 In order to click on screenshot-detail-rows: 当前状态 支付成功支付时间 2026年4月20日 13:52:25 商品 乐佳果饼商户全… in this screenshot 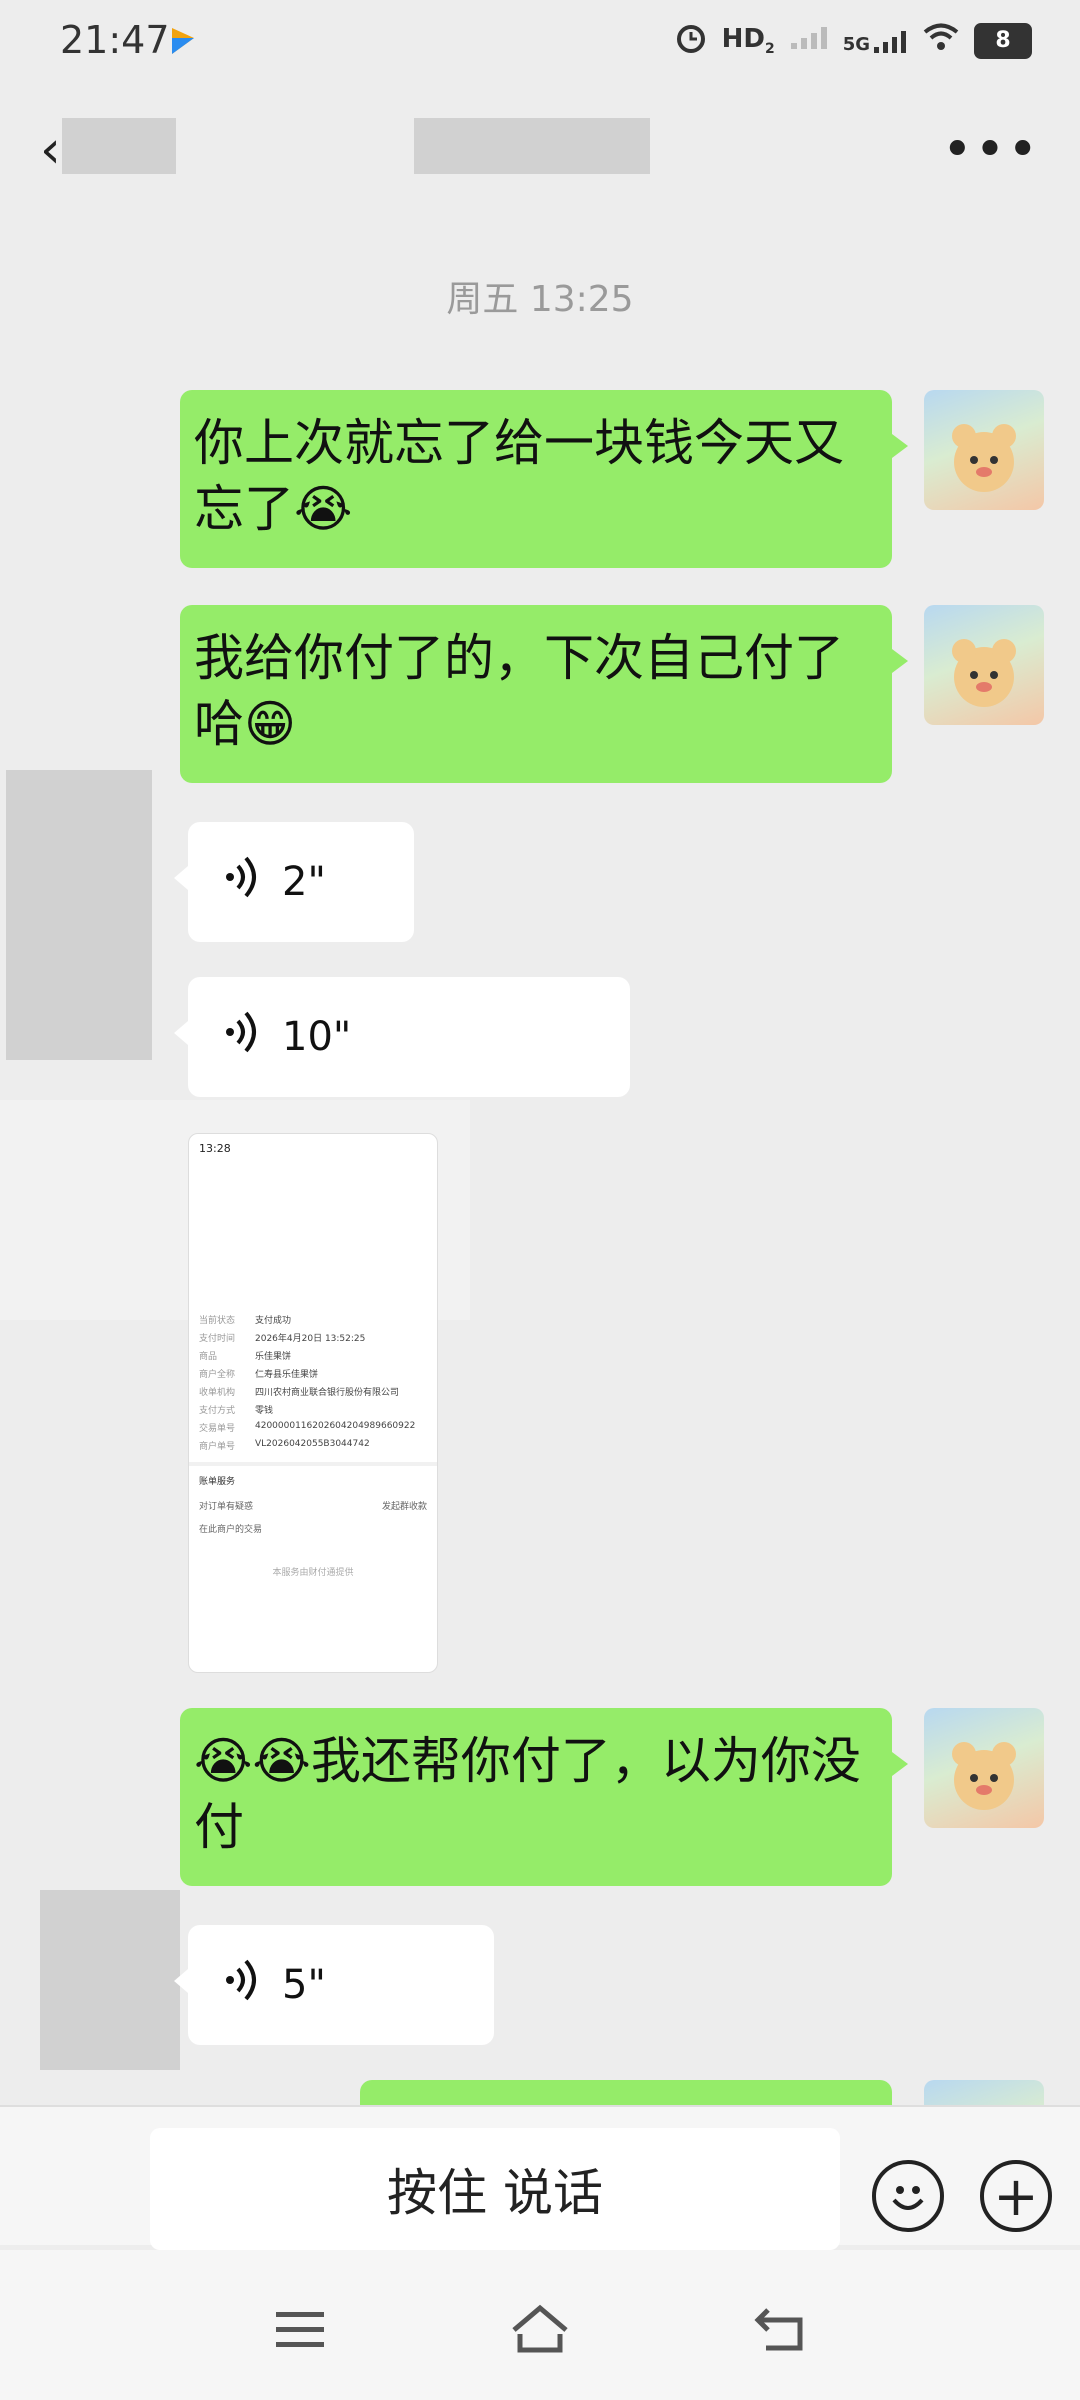, I will do `click(313, 1382)`.